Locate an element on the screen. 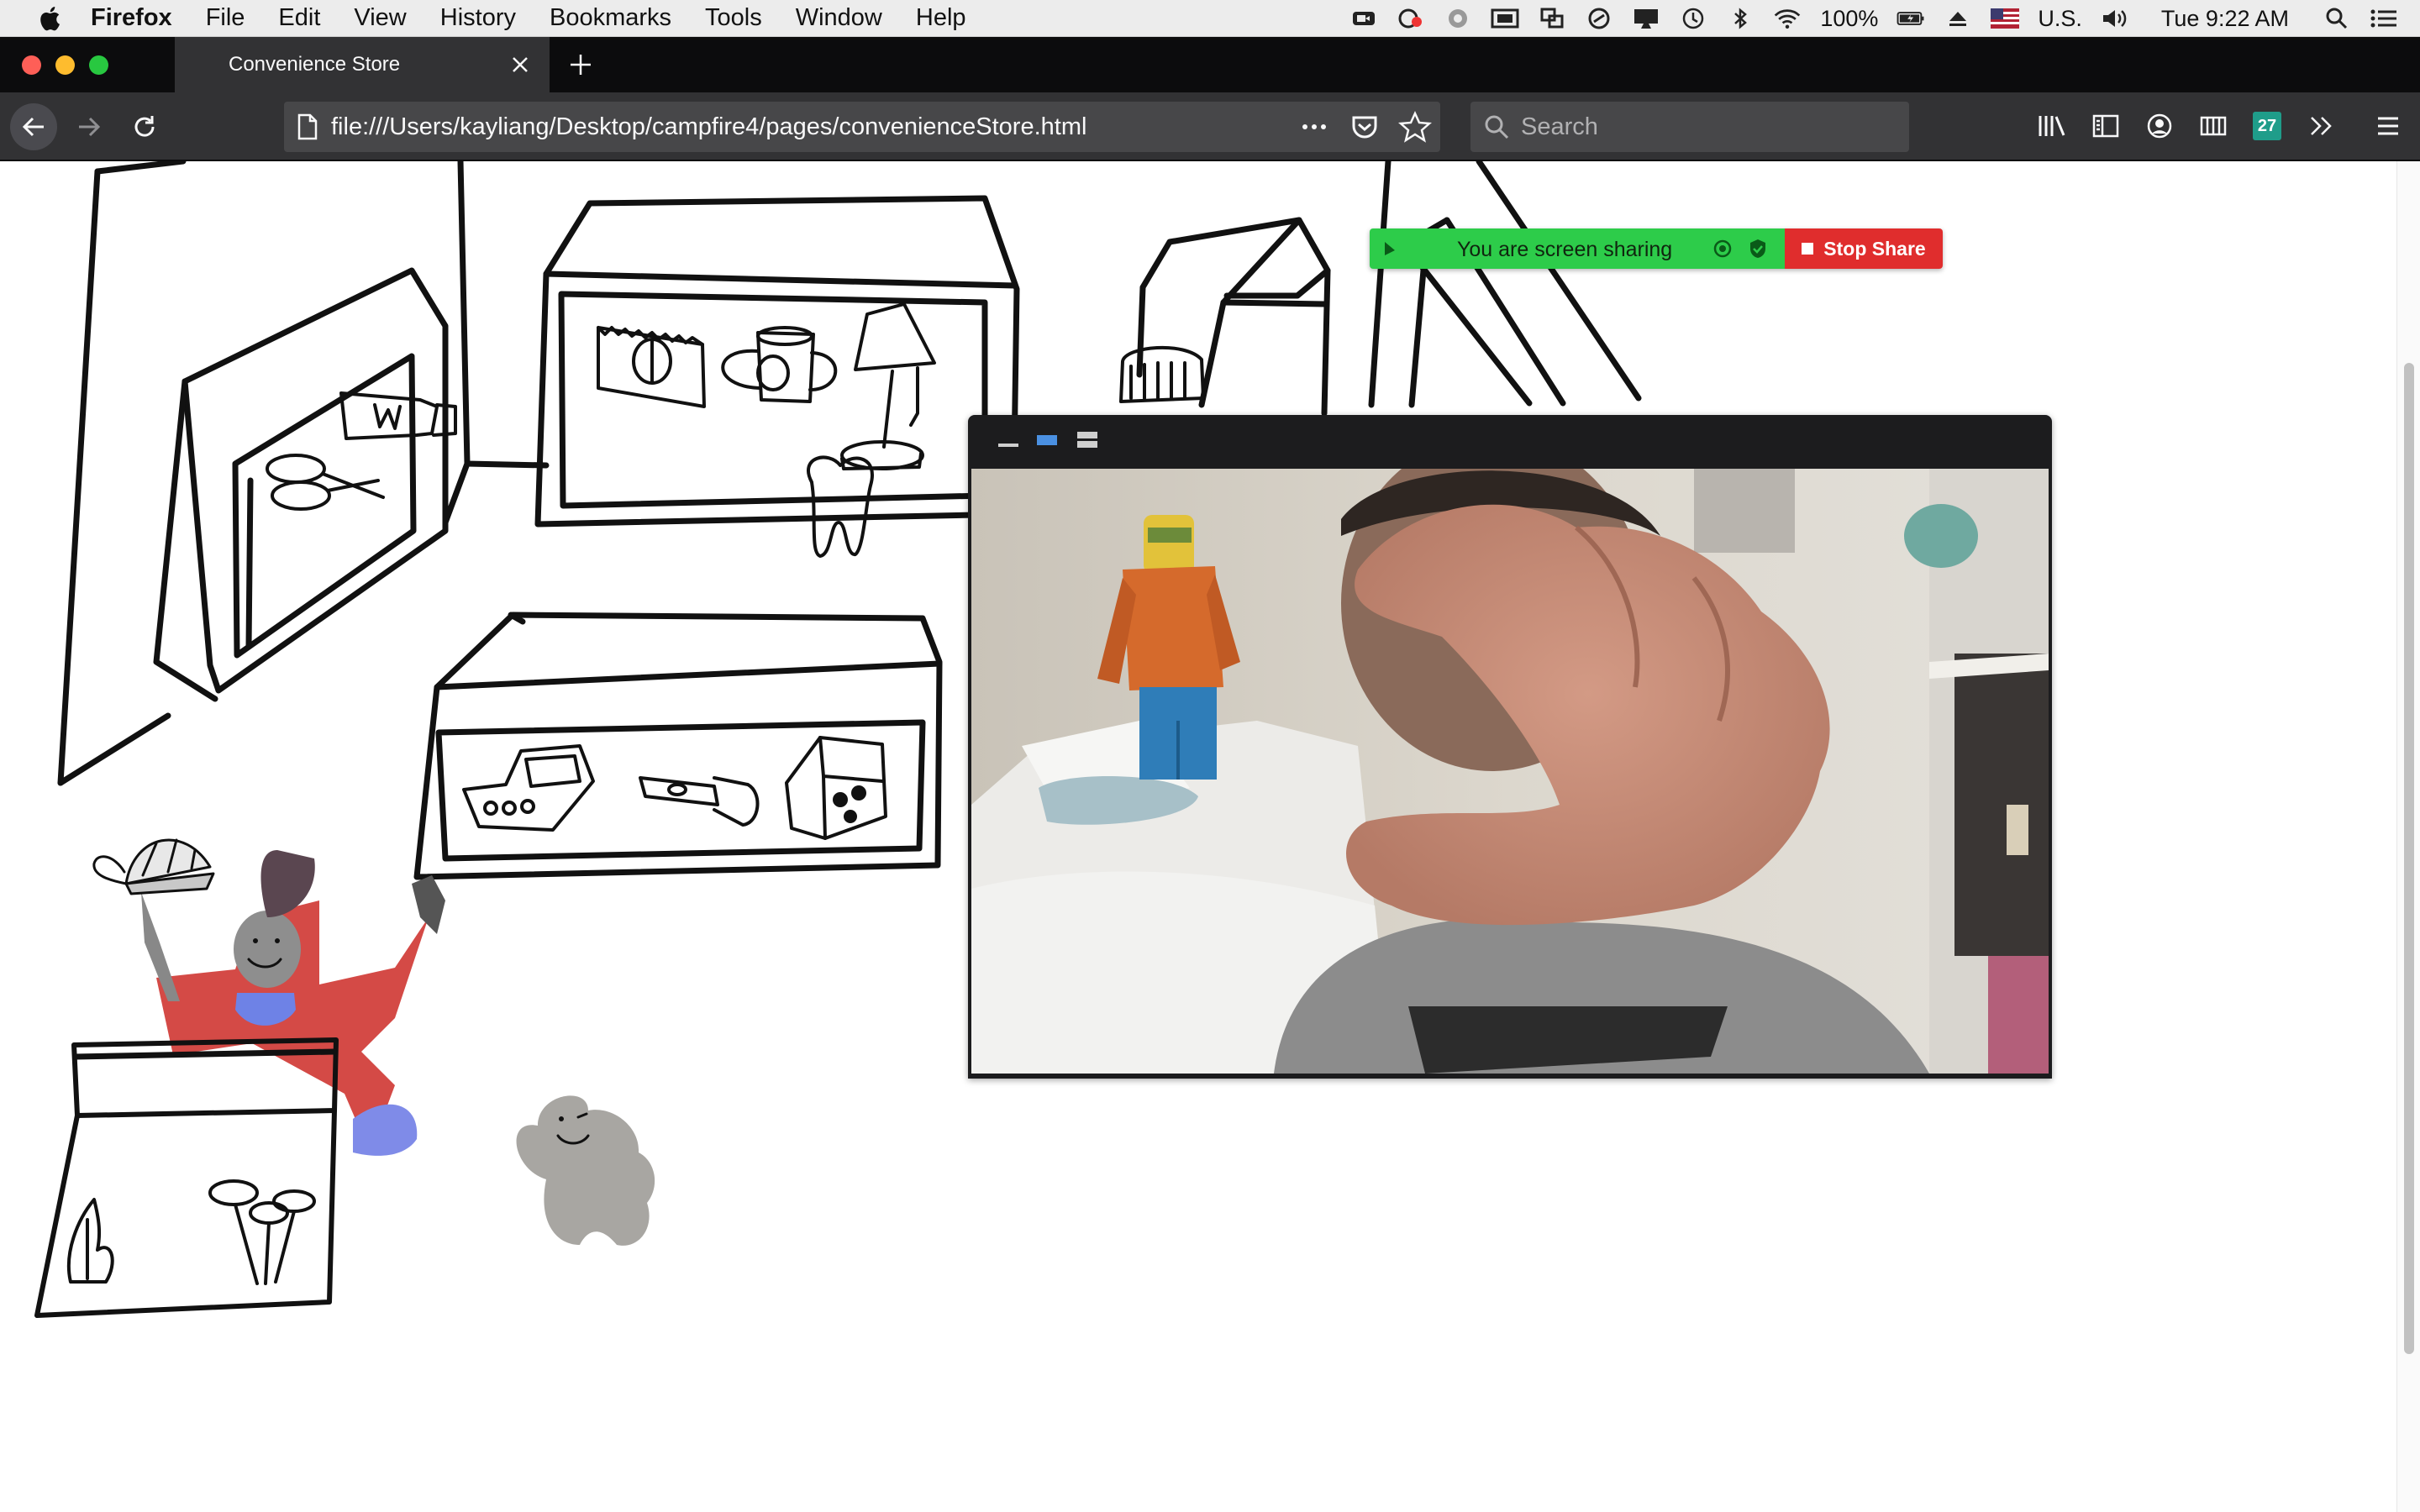 Image resolution: width=2420 pixels, height=1512 pixels. grid-view-icon is located at coordinates (1087, 440).